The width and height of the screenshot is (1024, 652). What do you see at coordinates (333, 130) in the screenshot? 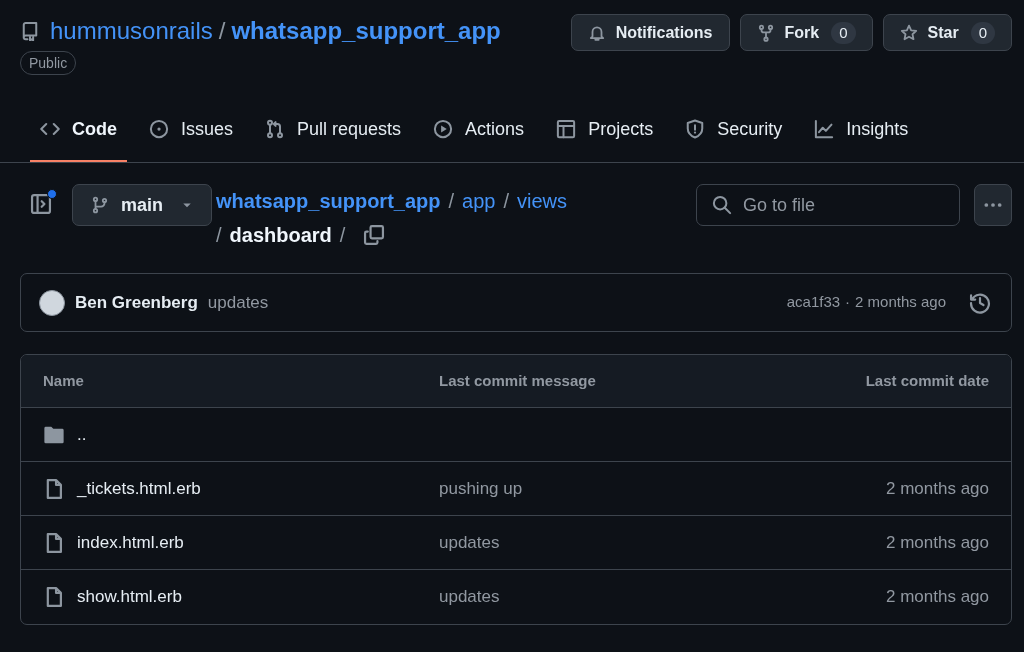
I see `nav-tab: Pull requests` at bounding box center [333, 130].